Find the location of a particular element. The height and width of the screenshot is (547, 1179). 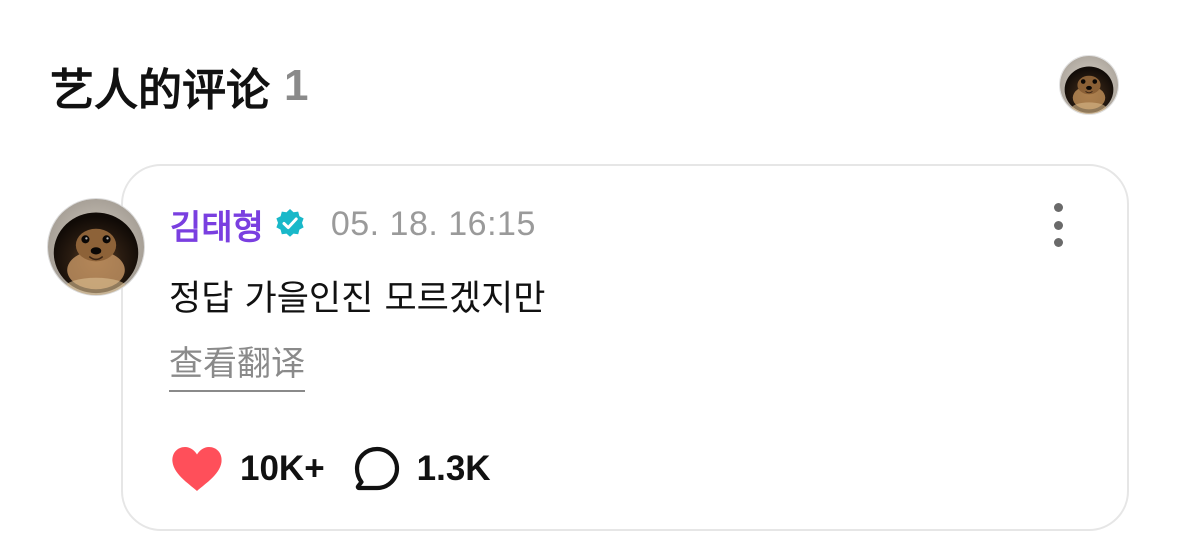

heart-icon is located at coordinates (197, 469).